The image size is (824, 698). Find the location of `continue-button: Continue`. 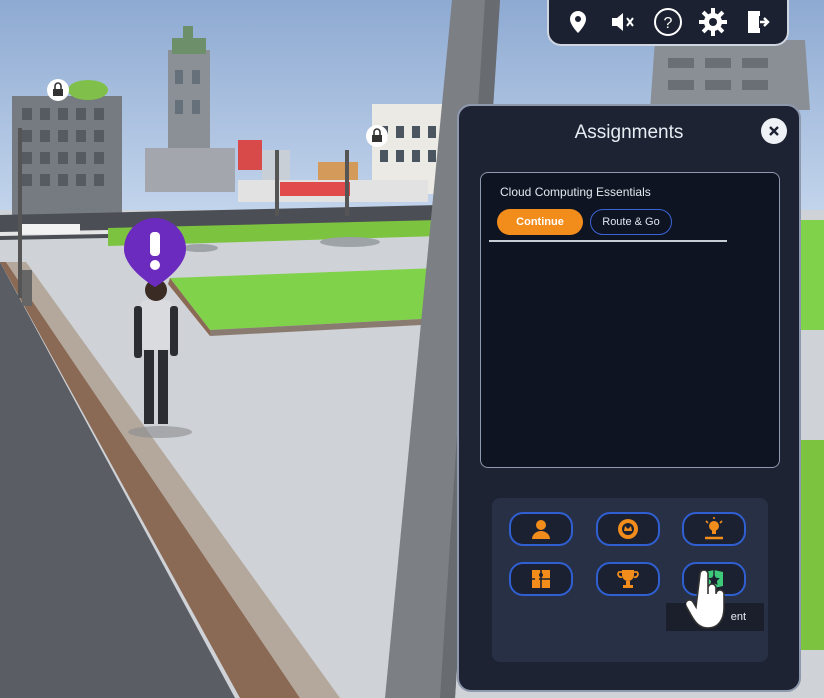

continue-button: Continue is located at coordinates (540, 222).